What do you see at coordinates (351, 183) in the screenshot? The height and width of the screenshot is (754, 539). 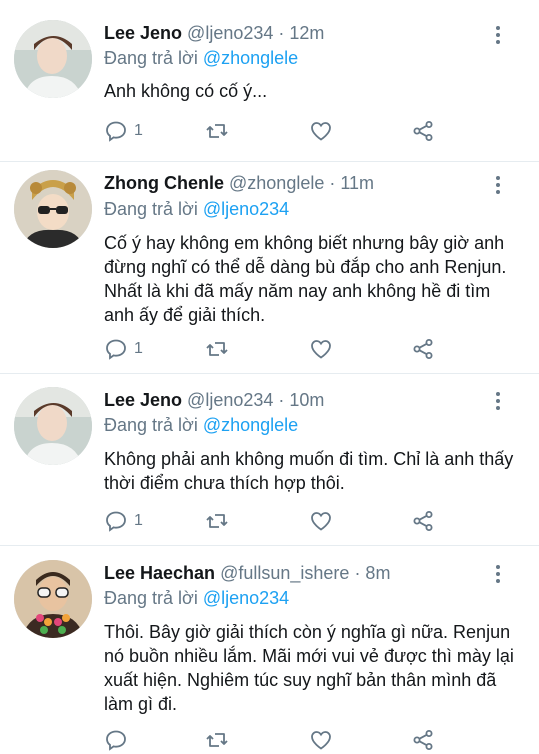 I see `timestamp: · 11m` at bounding box center [351, 183].